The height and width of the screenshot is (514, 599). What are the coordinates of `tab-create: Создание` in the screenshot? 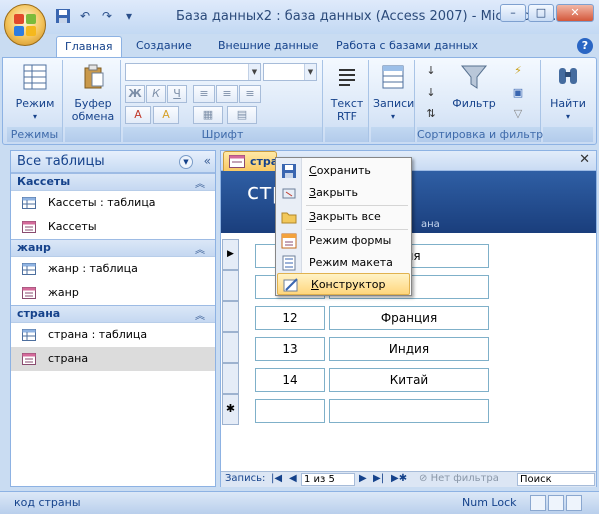 It's located at (164, 47).